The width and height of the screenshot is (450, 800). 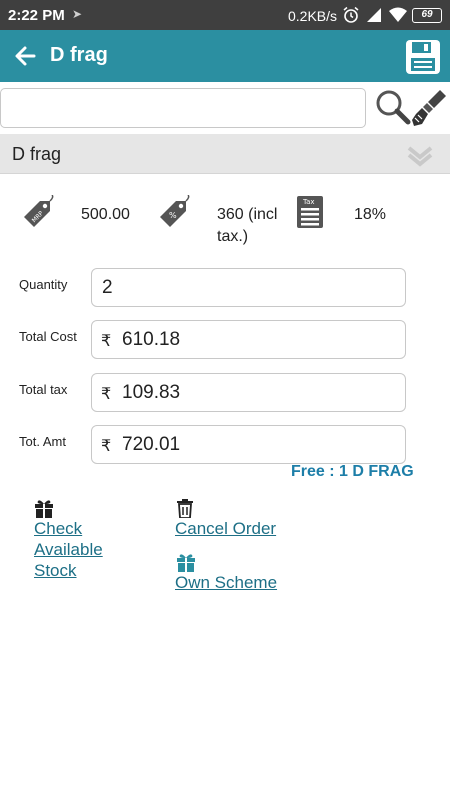 I want to click on own-scheme-link: Own Scheme, so click(x=226, y=582).